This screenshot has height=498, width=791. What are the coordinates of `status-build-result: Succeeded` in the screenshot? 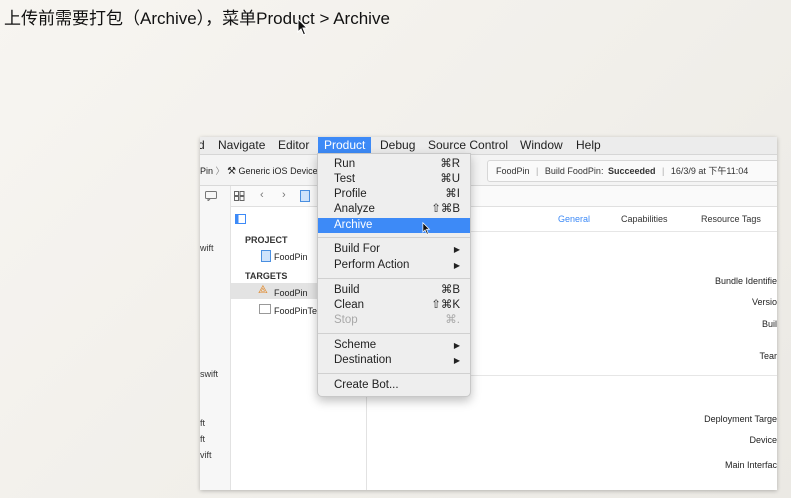 It's located at (631, 171).